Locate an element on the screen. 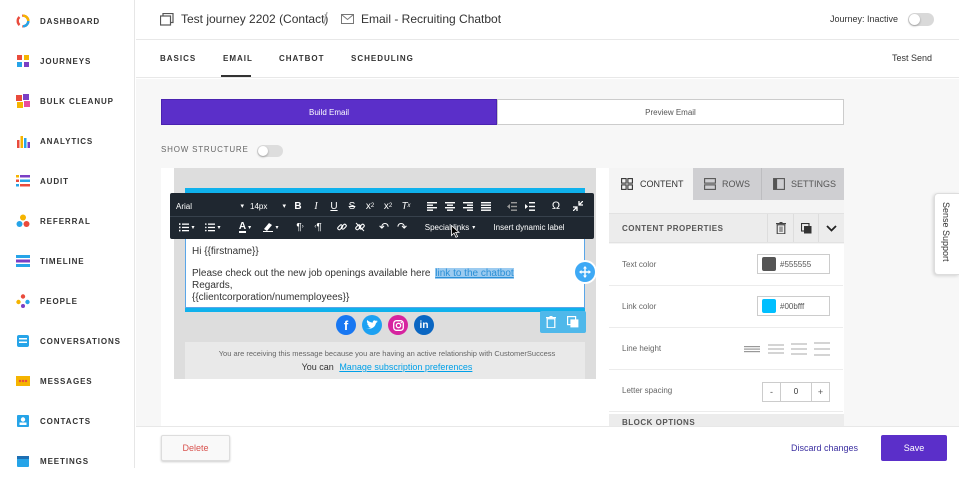  unlink-icon is located at coordinates (360, 227).